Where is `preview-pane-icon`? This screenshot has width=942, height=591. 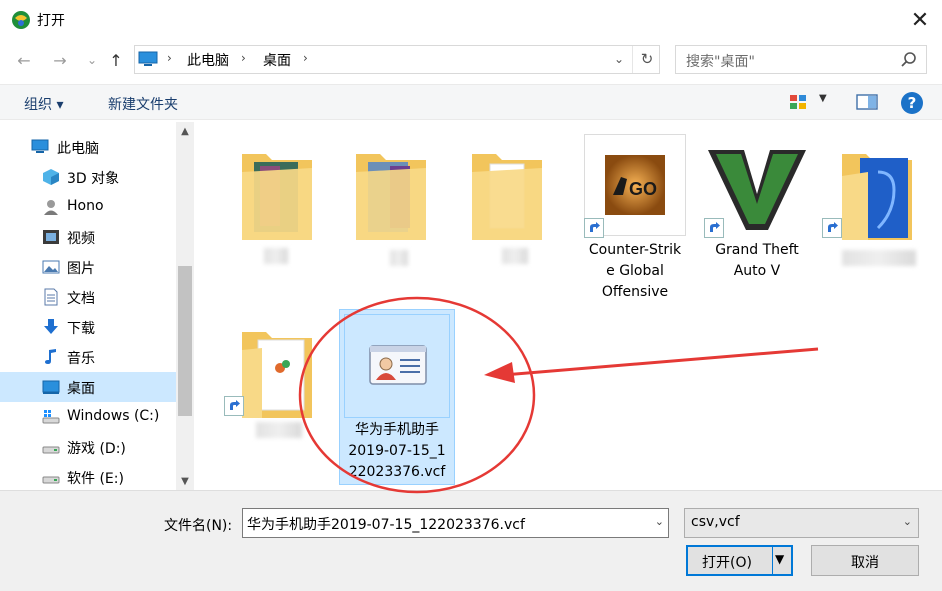
preview-pane-icon is located at coordinates (867, 102).